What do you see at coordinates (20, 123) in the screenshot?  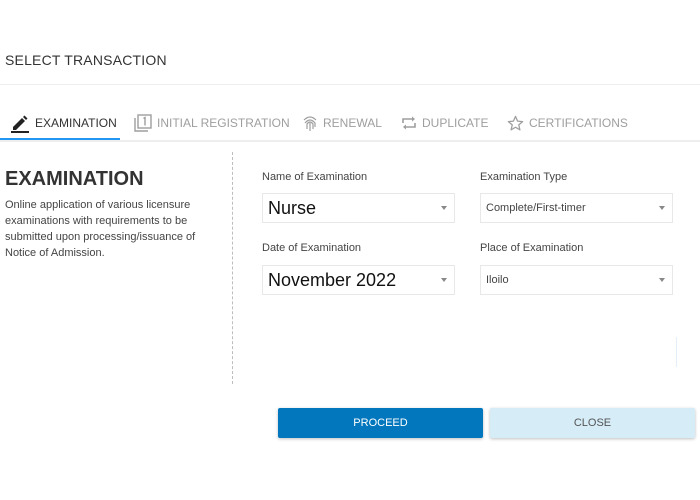 I see `pencil-icon` at bounding box center [20, 123].